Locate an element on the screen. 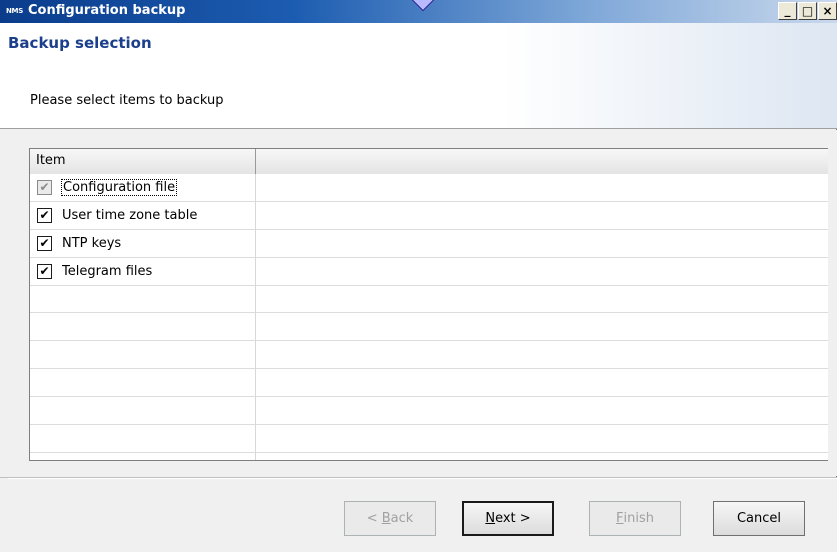  column-header-item: Item is located at coordinates (143, 161).